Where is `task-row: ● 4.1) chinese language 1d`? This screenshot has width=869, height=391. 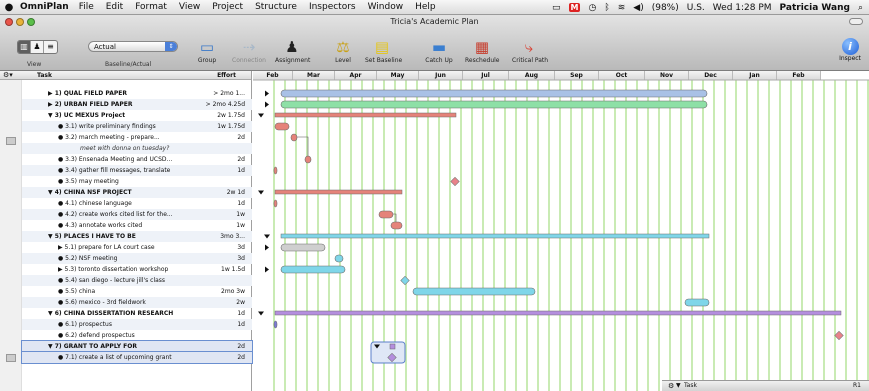 task-row: ● 4.1) chinese language 1d is located at coordinates (137, 203).